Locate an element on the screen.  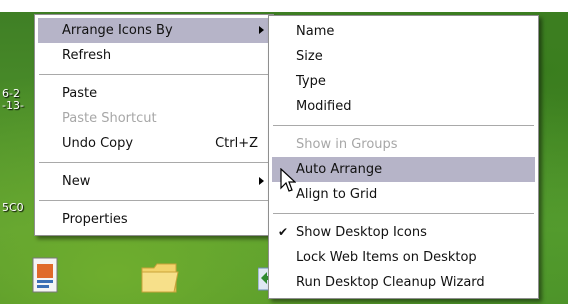
menu-item-label: Align to Grid is located at coordinates (337, 194).